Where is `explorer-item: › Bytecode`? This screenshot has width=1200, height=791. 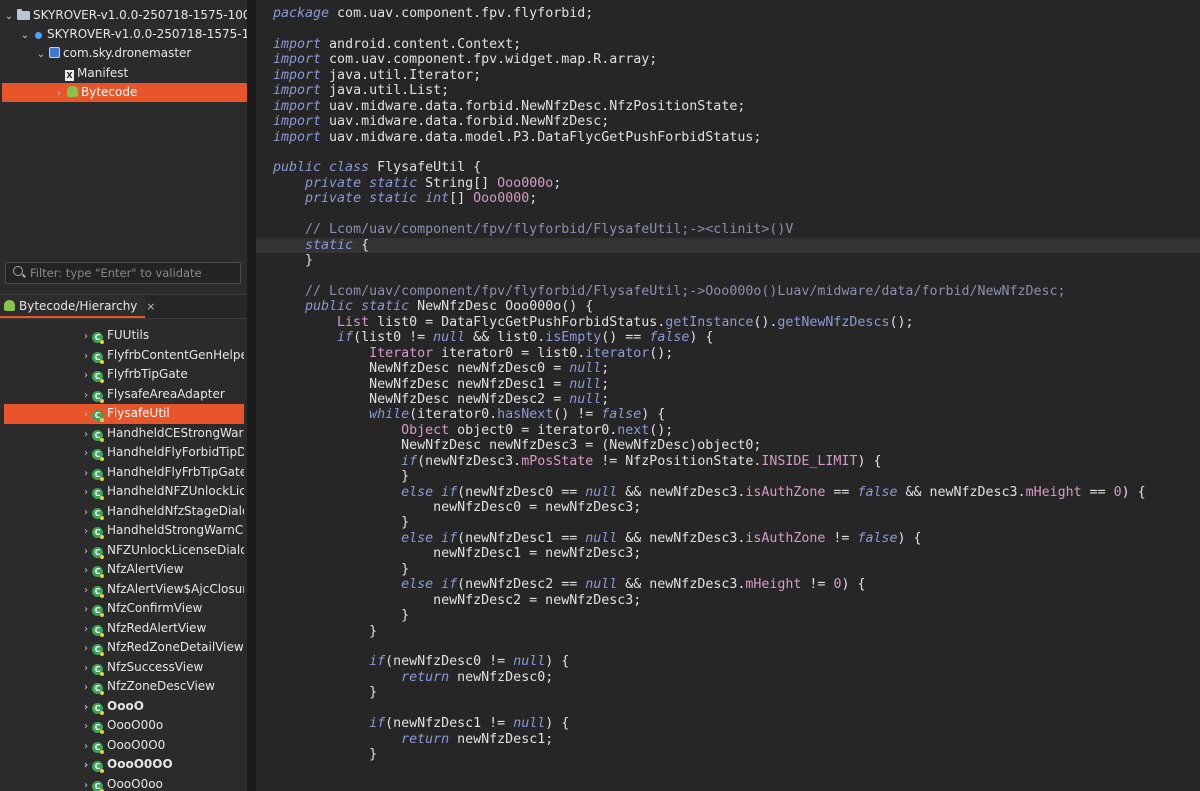
explorer-item: › Bytecode is located at coordinates (124, 92).